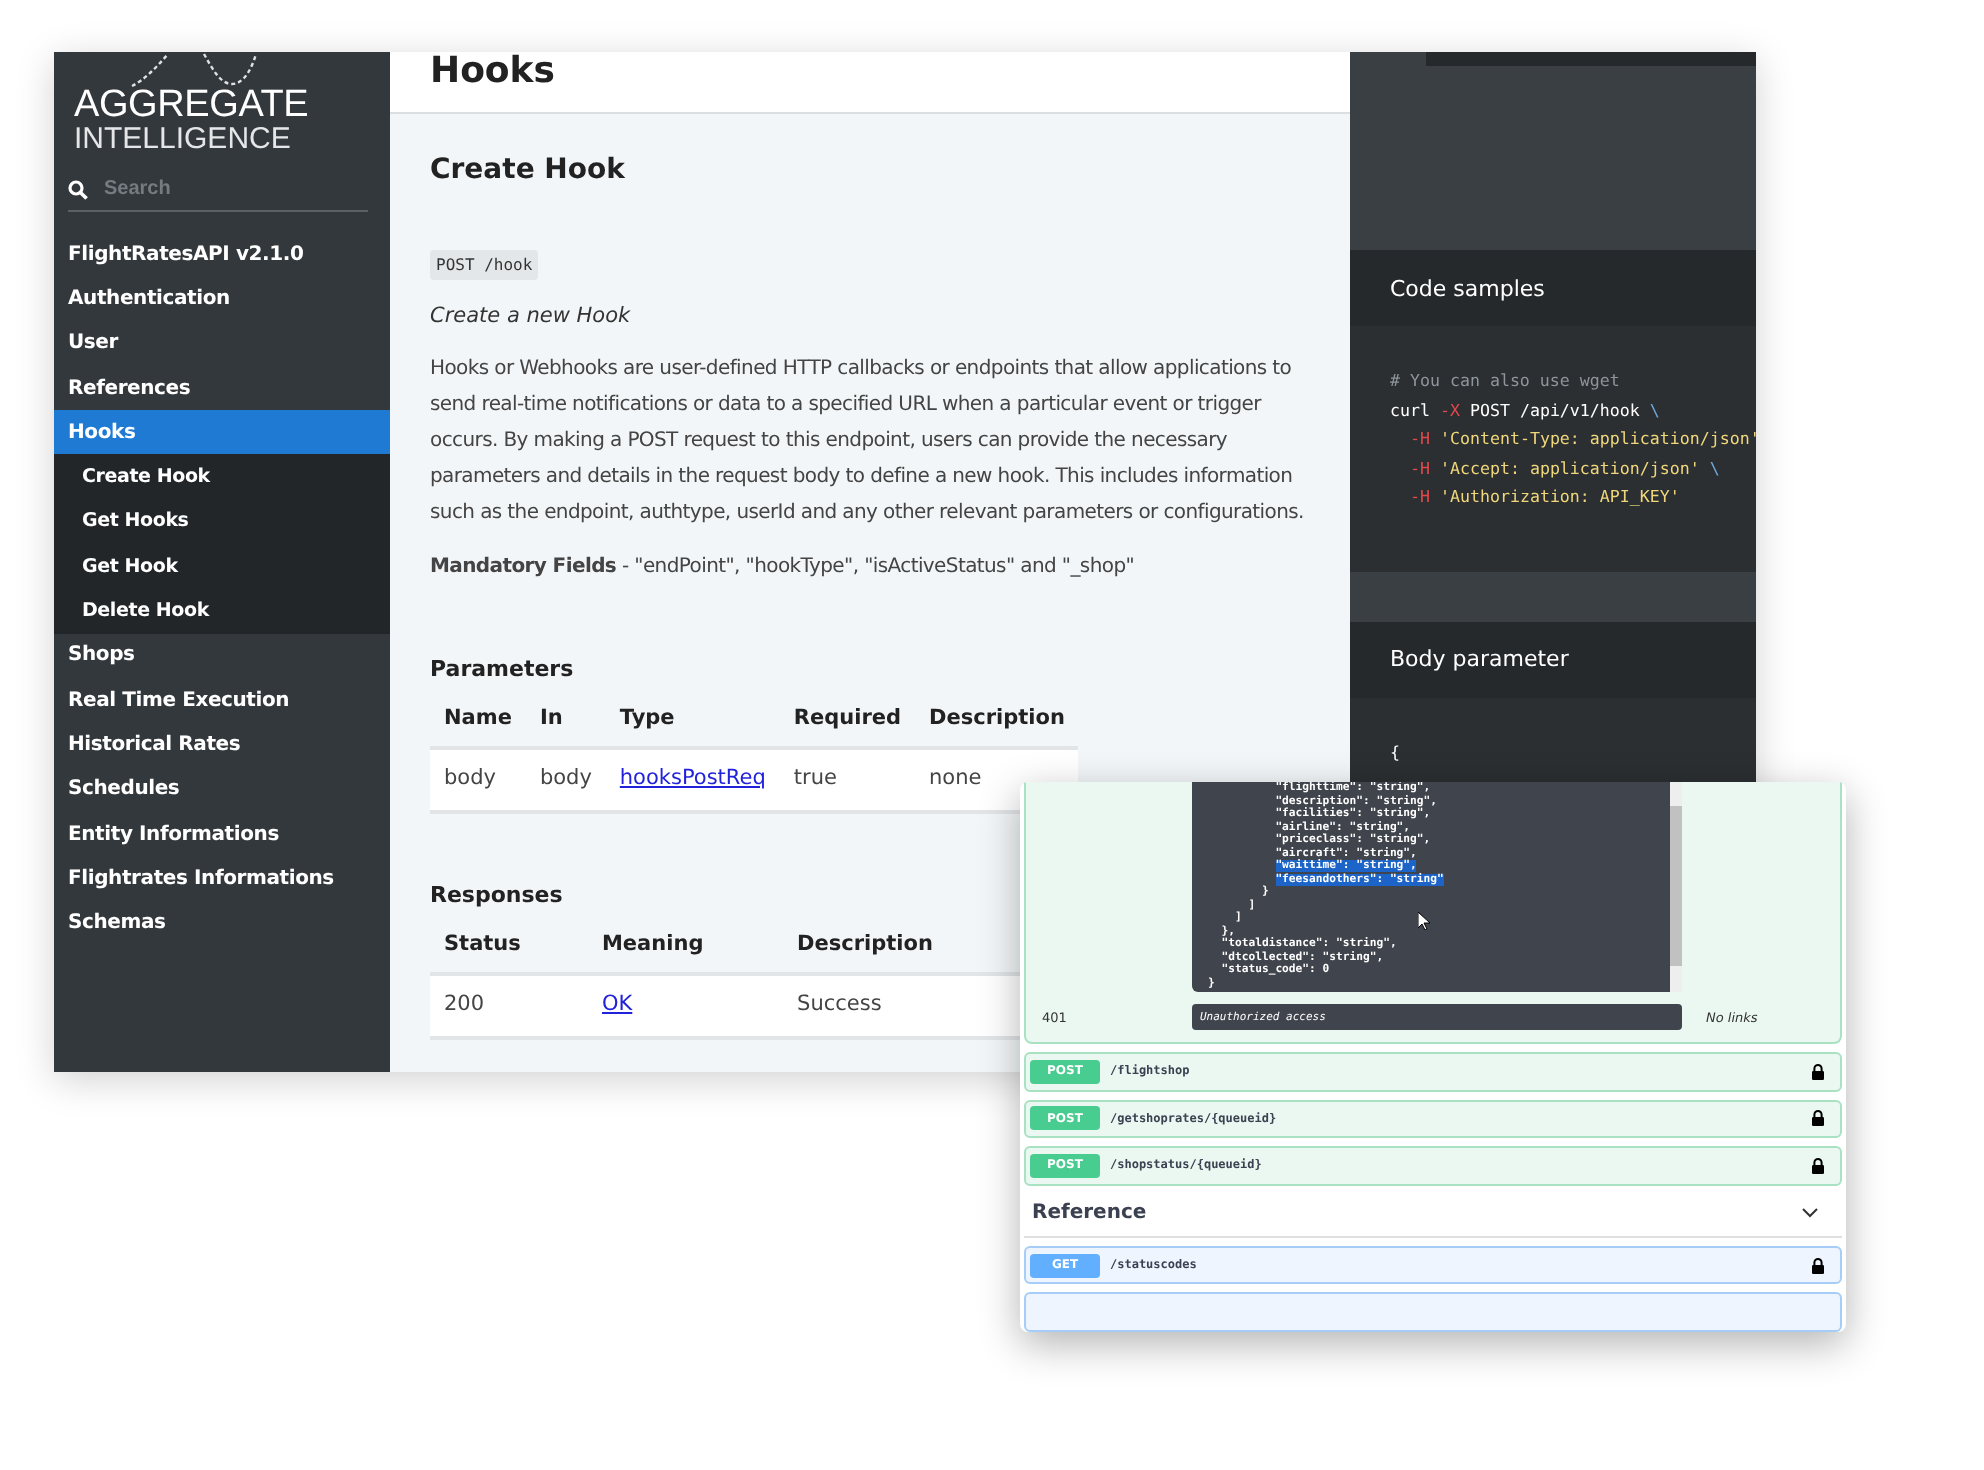  Describe the element at coordinates (492, 72) in the screenshot. I see `page-title: Hooks` at that location.